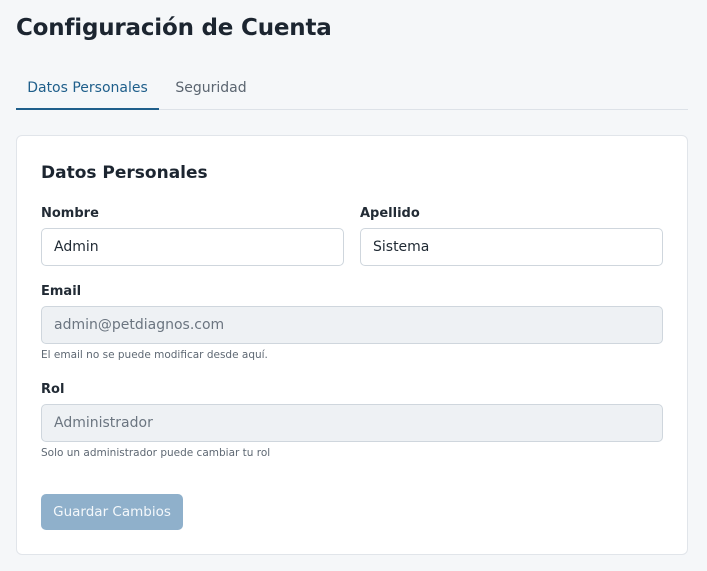 The width and height of the screenshot is (707, 571). What do you see at coordinates (352, 423) in the screenshot?
I see `rol-input` at bounding box center [352, 423].